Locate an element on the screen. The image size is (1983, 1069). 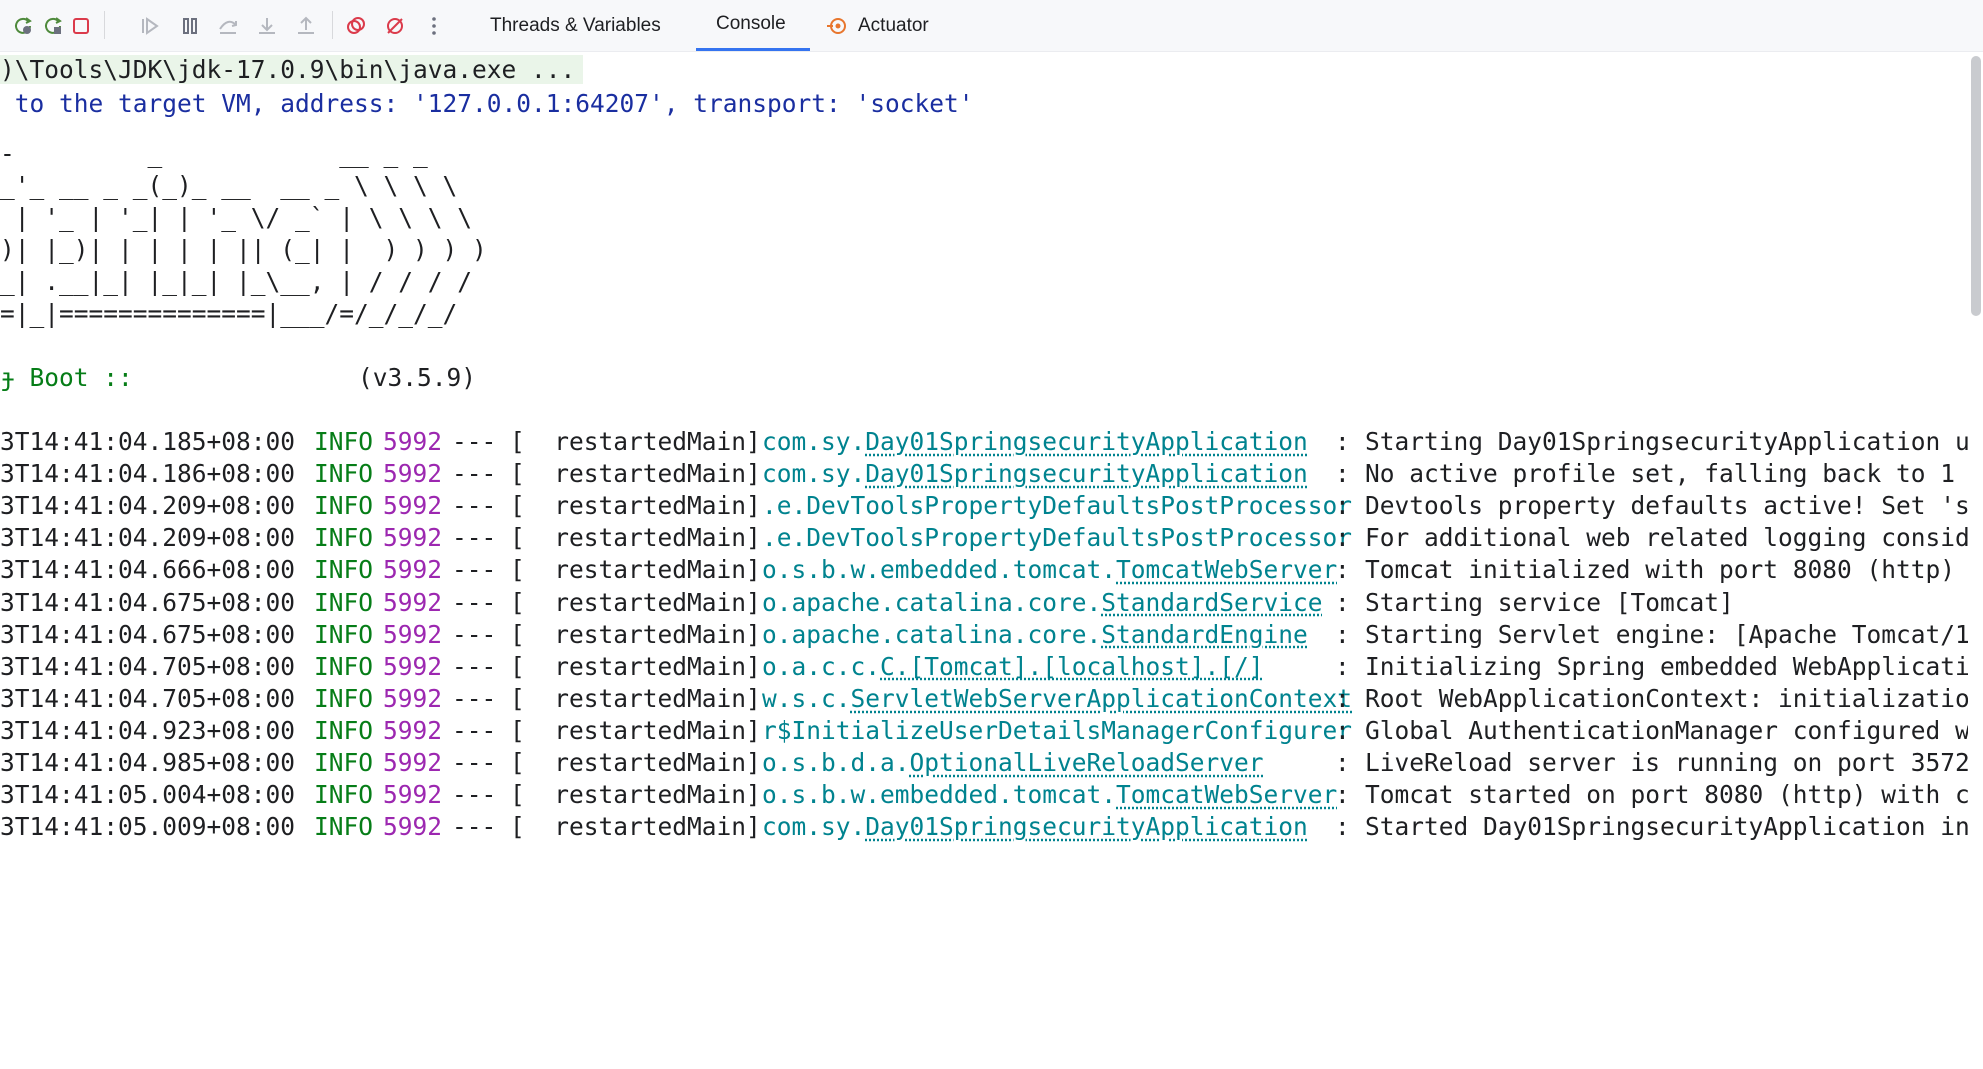
tab-actuator: Actuator is located at coordinates (877, 25).